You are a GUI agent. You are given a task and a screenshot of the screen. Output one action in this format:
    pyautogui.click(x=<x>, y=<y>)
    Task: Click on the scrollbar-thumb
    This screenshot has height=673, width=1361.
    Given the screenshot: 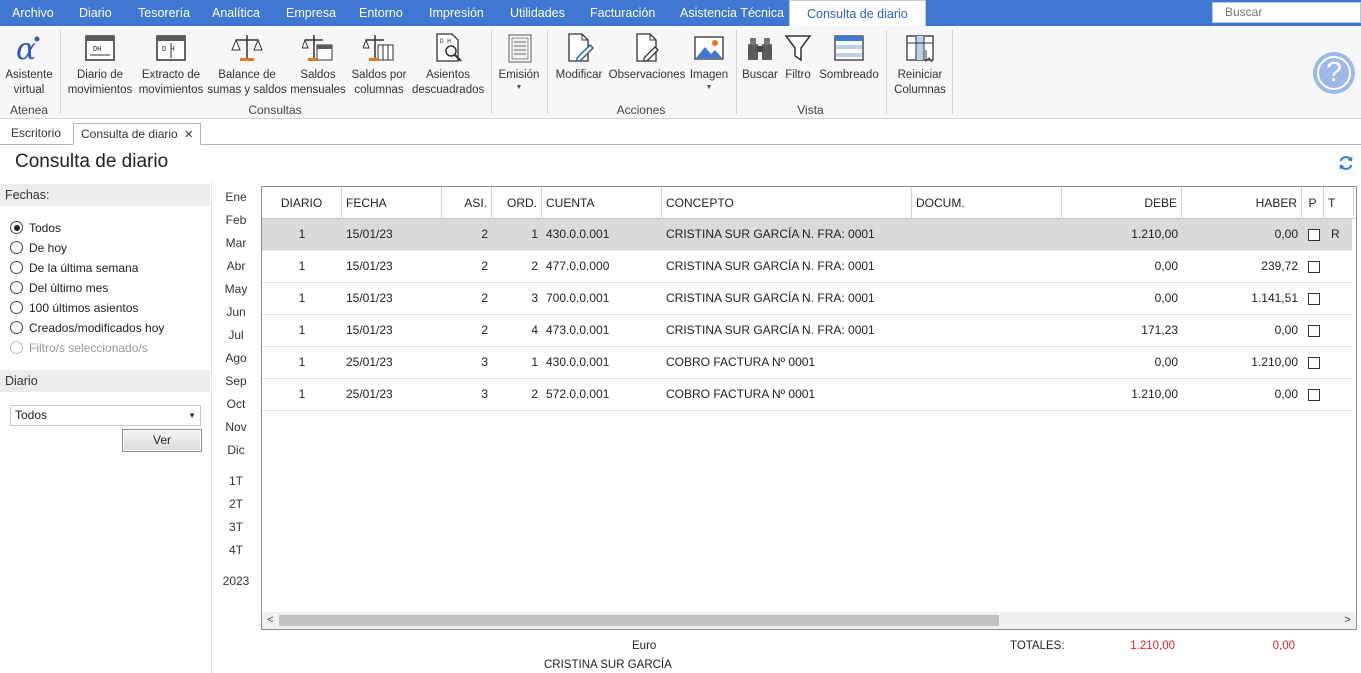 What is the action you would take?
    pyautogui.click(x=639, y=620)
    